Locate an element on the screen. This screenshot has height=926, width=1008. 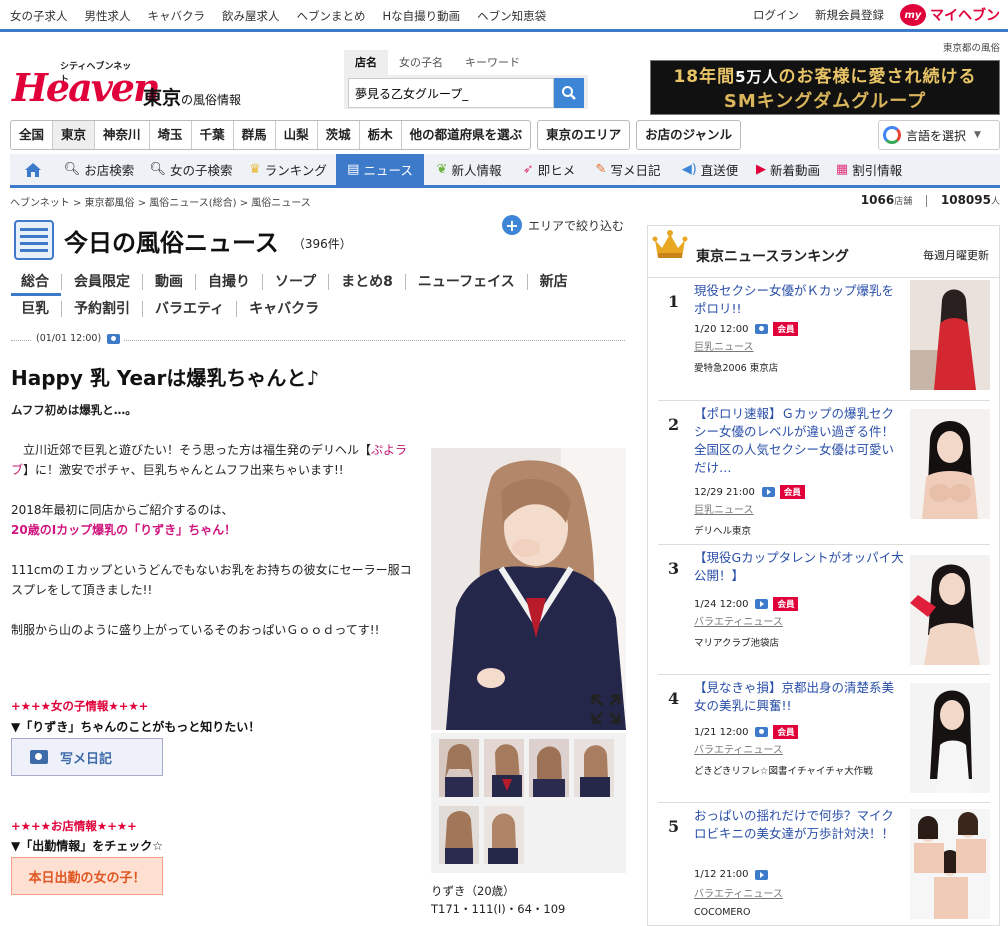
girl-photo-image is located at coordinates (528, 589).